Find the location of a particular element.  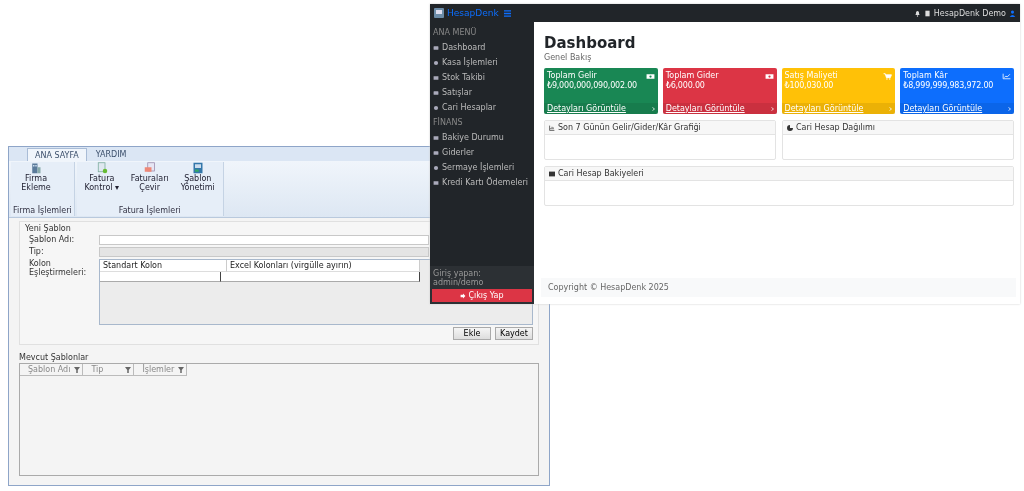

card-value: ₺6,000.00 is located at coordinates (685, 85).